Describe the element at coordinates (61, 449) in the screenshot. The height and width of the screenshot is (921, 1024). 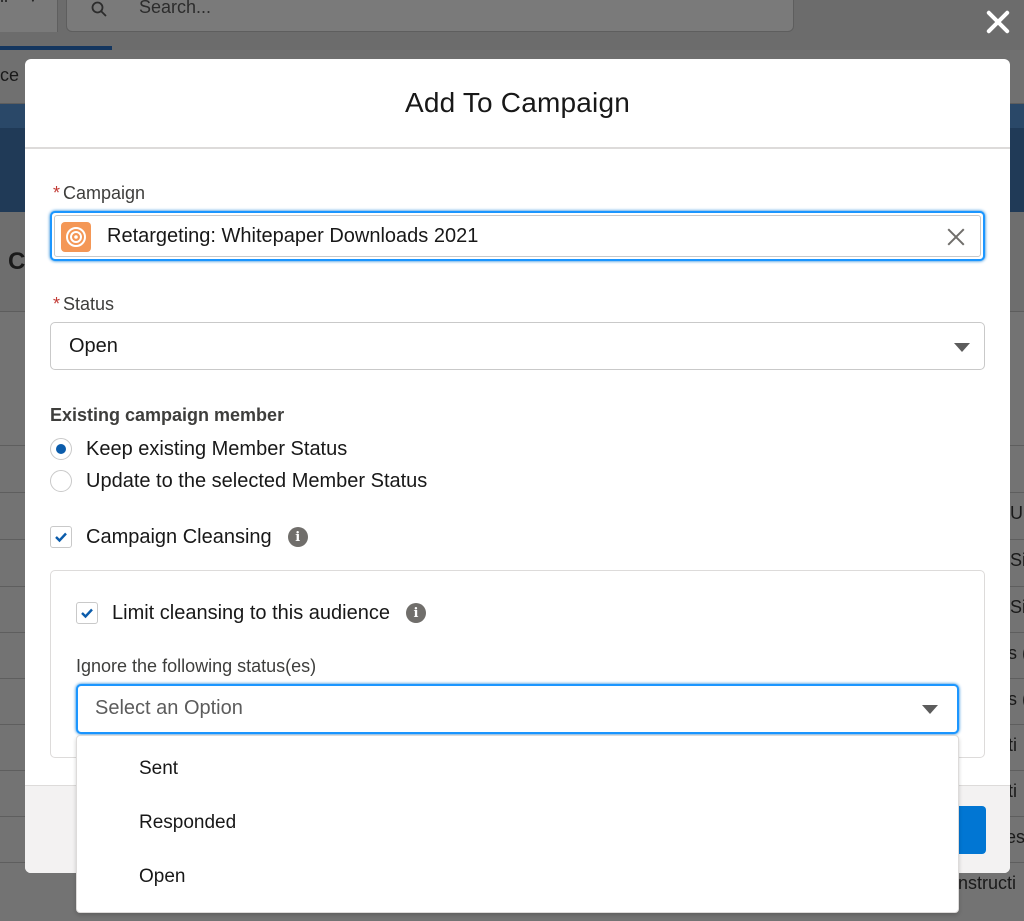
I see `radio-button-selected` at that location.